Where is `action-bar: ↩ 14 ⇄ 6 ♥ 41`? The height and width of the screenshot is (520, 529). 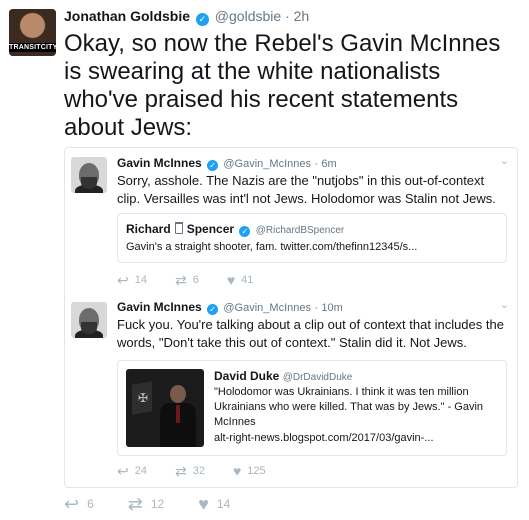
action-bar: ↩ 14 ⇄ 6 ♥ 41 is located at coordinates (199, 280).